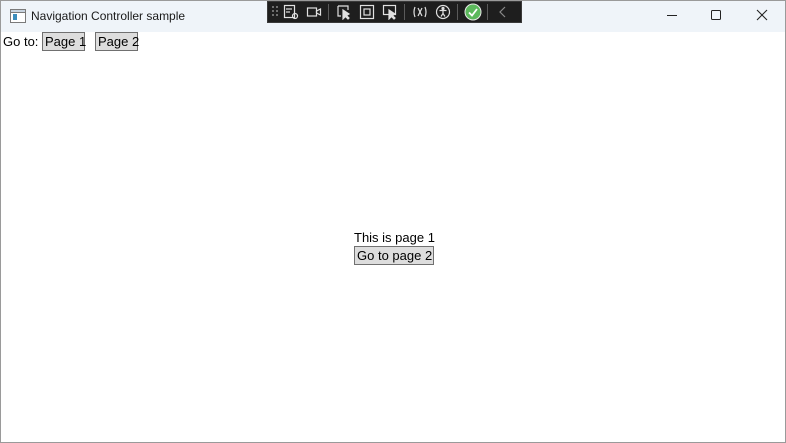 This screenshot has width=786, height=443. I want to click on page1-button: Page 1, so click(64, 41).